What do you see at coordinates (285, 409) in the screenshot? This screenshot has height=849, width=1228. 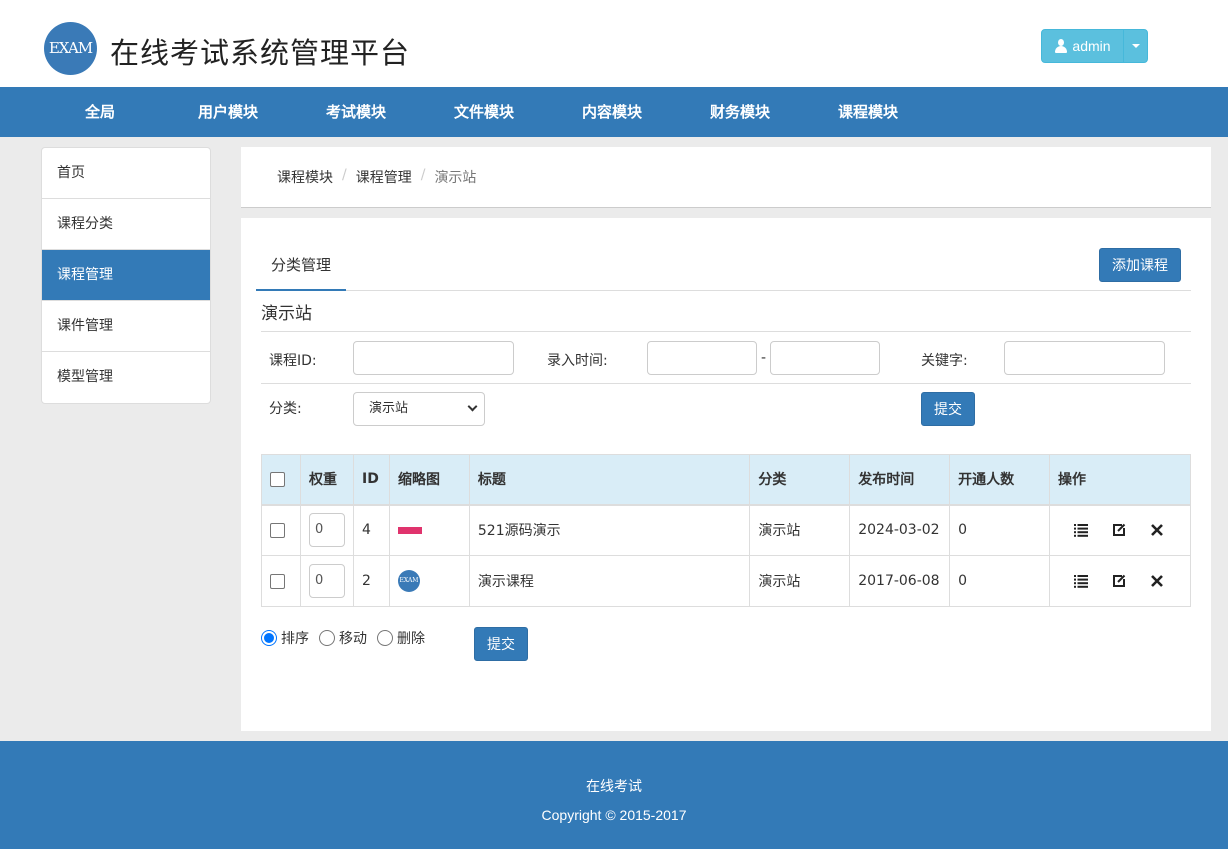 I see `category-label: 分类:` at bounding box center [285, 409].